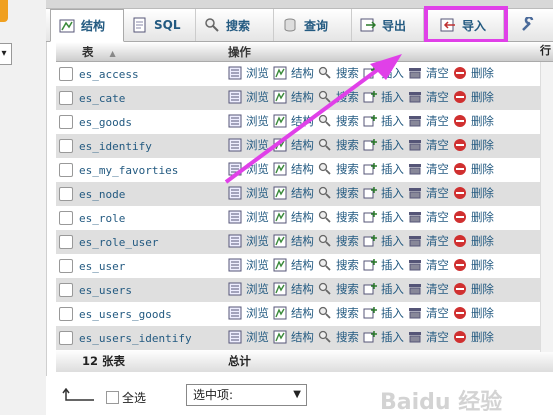 This screenshot has width=553, height=416. What do you see at coordinates (235, 25) in the screenshot?
I see `tab-search: 搜索` at bounding box center [235, 25].